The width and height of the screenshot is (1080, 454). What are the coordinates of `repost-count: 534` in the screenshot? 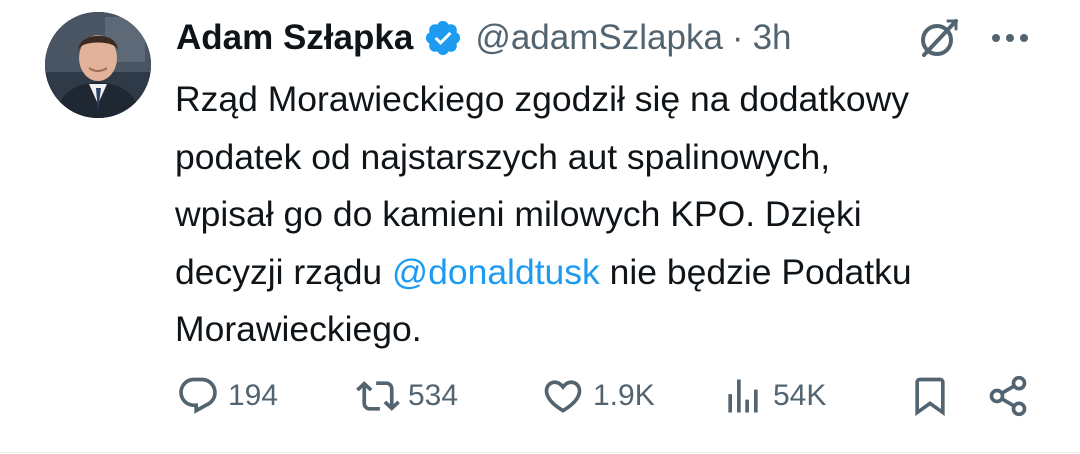 It's located at (433, 395).